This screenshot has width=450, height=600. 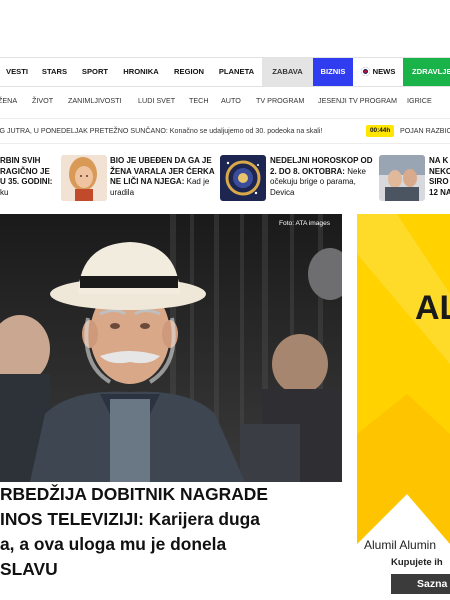 What do you see at coordinates (29, 569) in the screenshot?
I see `headline-line: SLAVU` at bounding box center [29, 569].